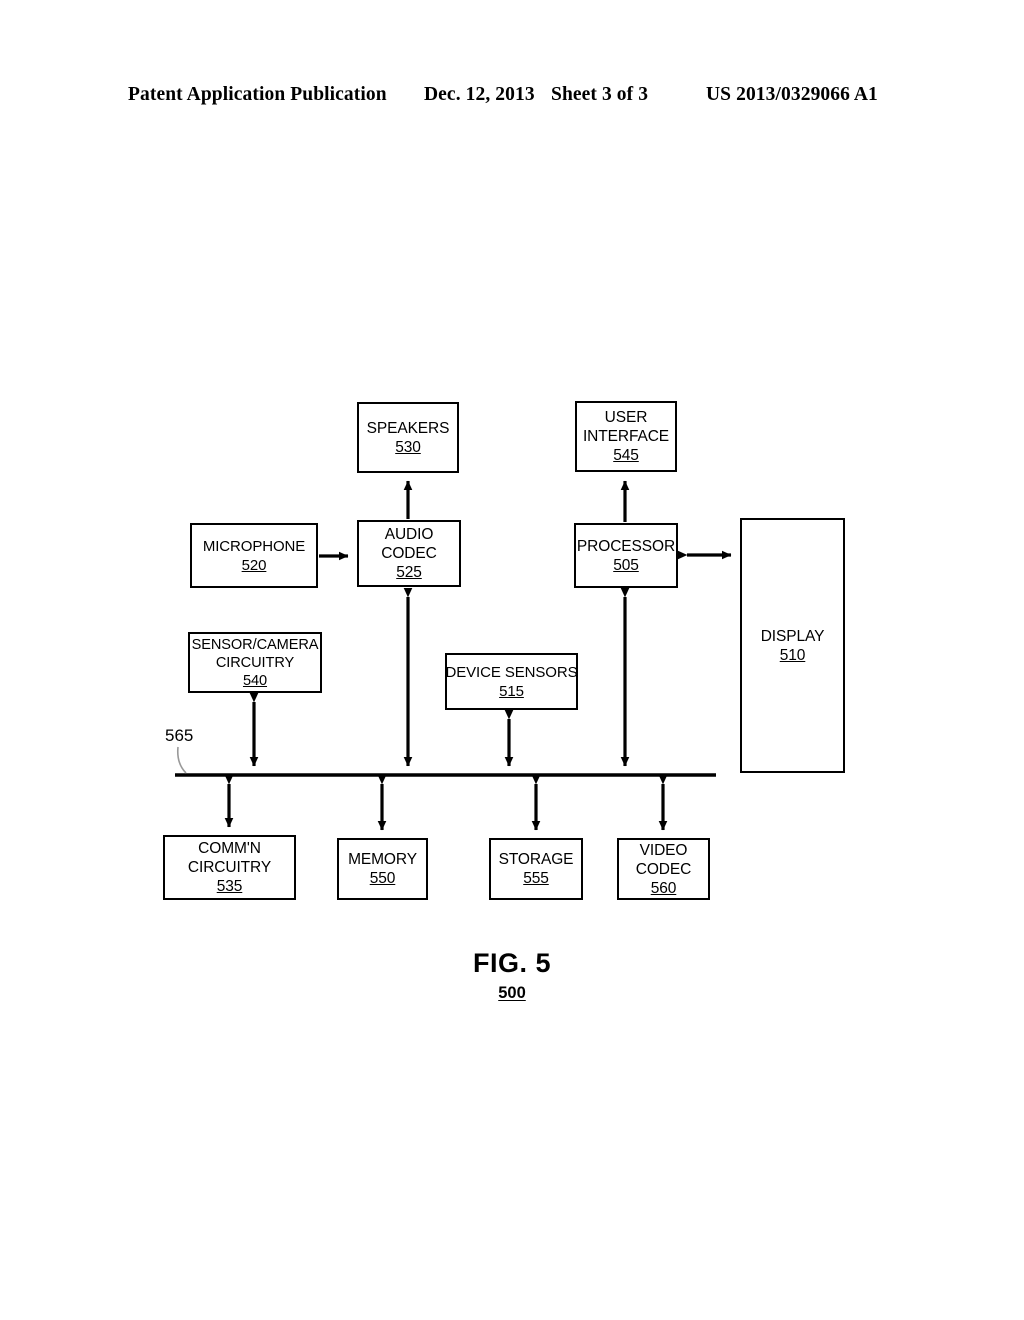 This screenshot has height=1320, width=1024. Describe the element at coordinates (511, 691) in the screenshot. I see `block-device-sensors-number: 515` at that location.